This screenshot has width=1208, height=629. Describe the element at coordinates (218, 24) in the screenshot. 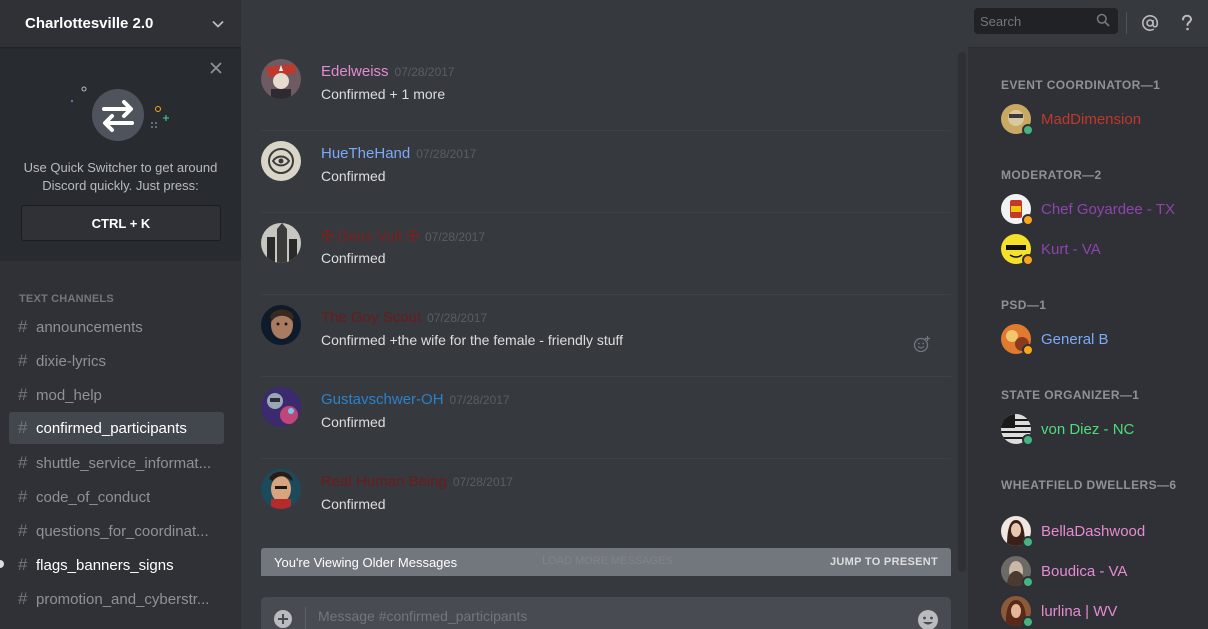

I see `chevron-down-icon` at that location.